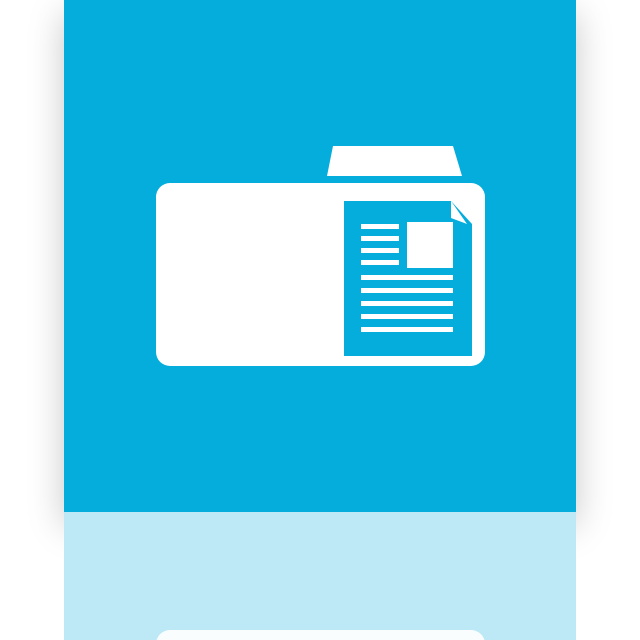  Describe the element at coordinates (430, 245) in the screenshot. I see `document-image-block` at that location.